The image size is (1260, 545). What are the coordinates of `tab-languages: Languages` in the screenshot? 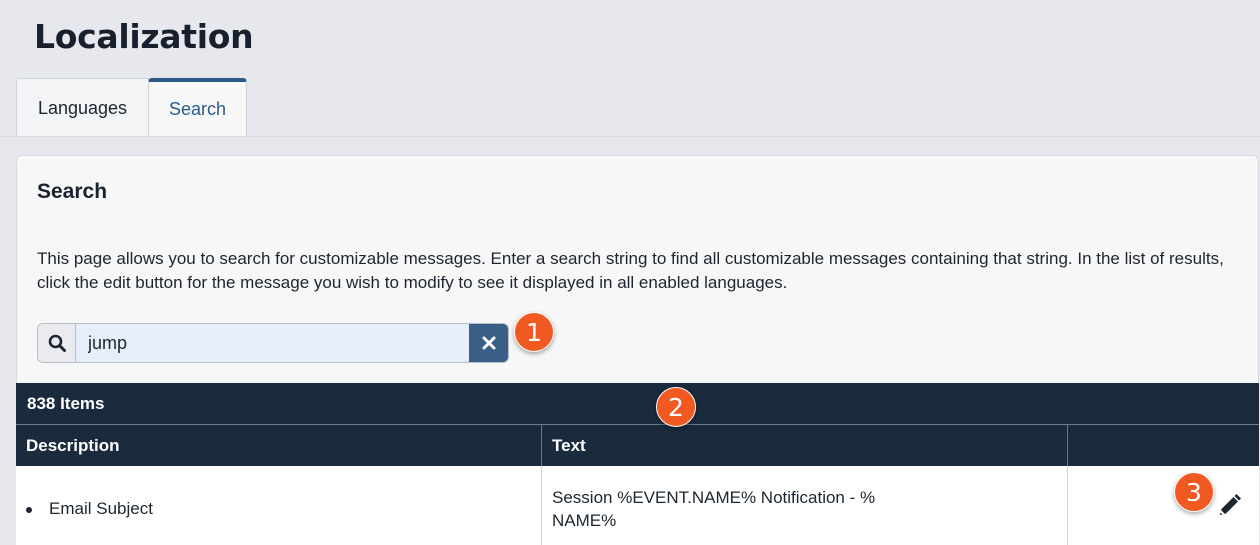 It's located at (82, 107).